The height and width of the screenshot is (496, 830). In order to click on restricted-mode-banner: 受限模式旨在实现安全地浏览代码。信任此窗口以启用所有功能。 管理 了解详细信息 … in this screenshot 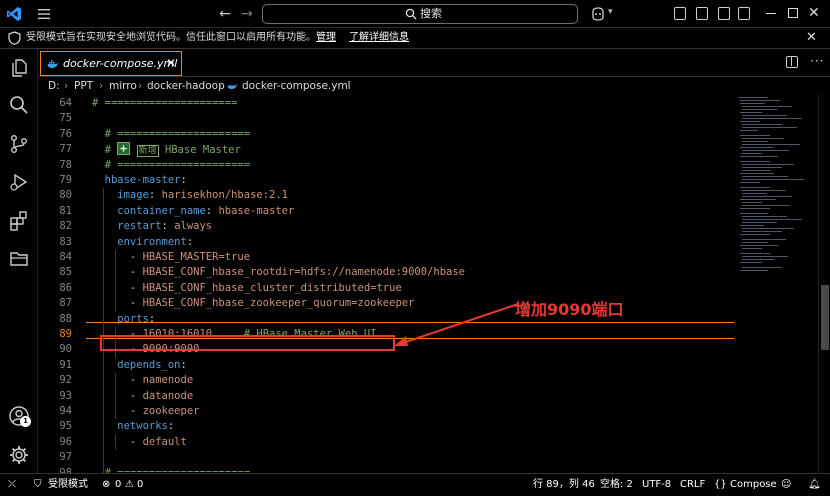, I will do `click(415, 38)`.